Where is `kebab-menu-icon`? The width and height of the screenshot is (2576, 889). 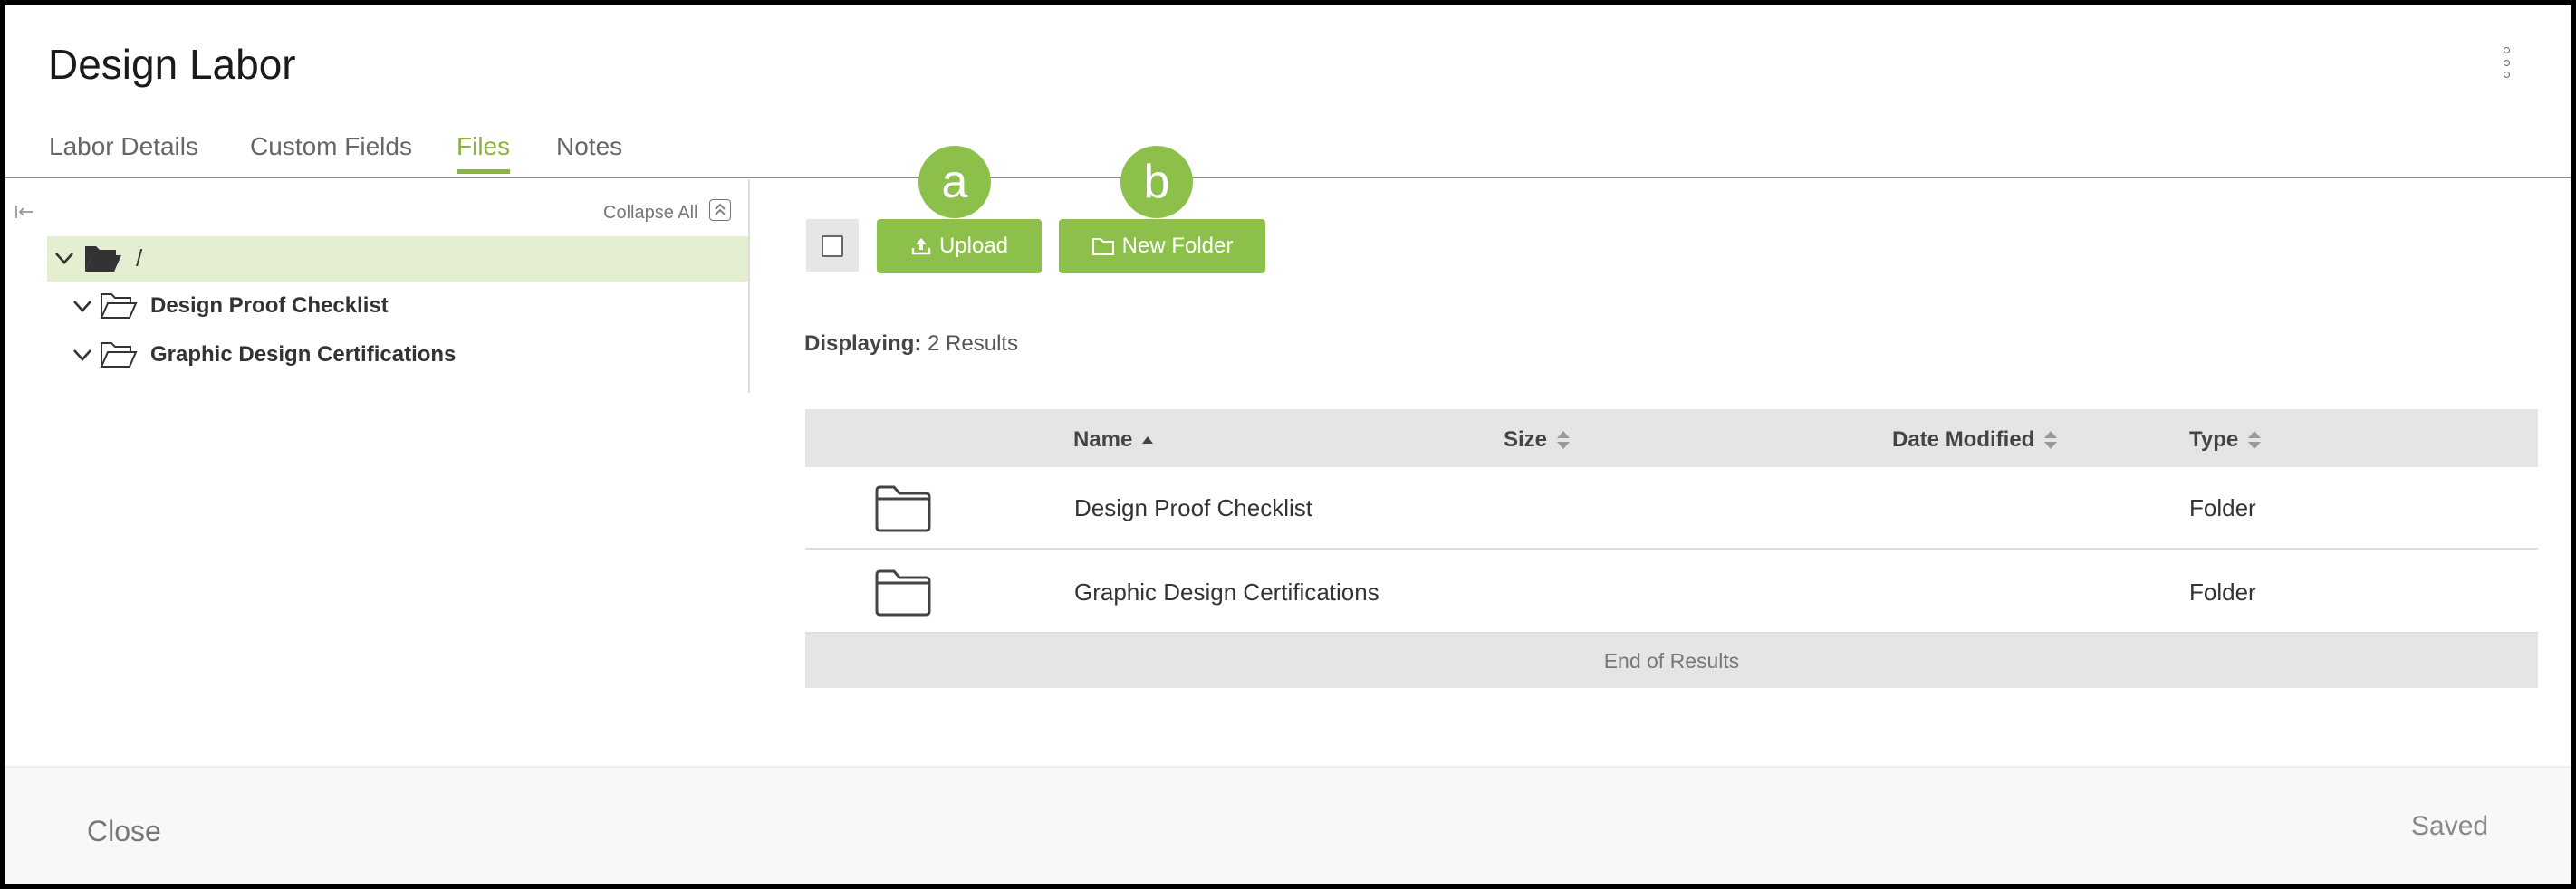
kebab-menu-icon is located at coordinates (2506, 62).